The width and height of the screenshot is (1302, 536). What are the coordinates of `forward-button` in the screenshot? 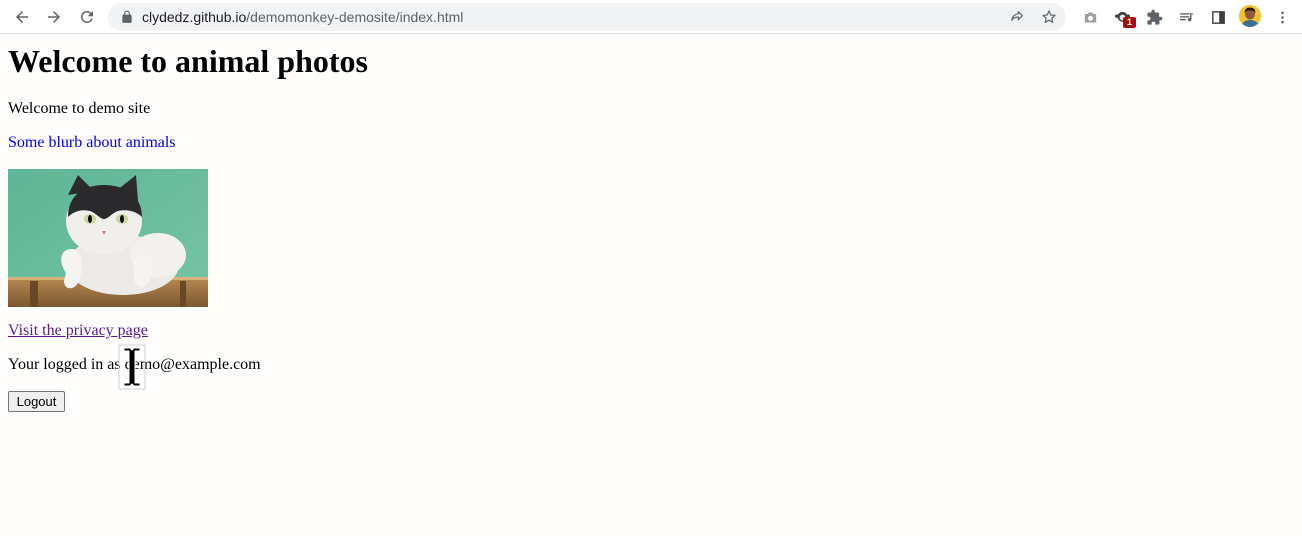 It's located at (54, 17).